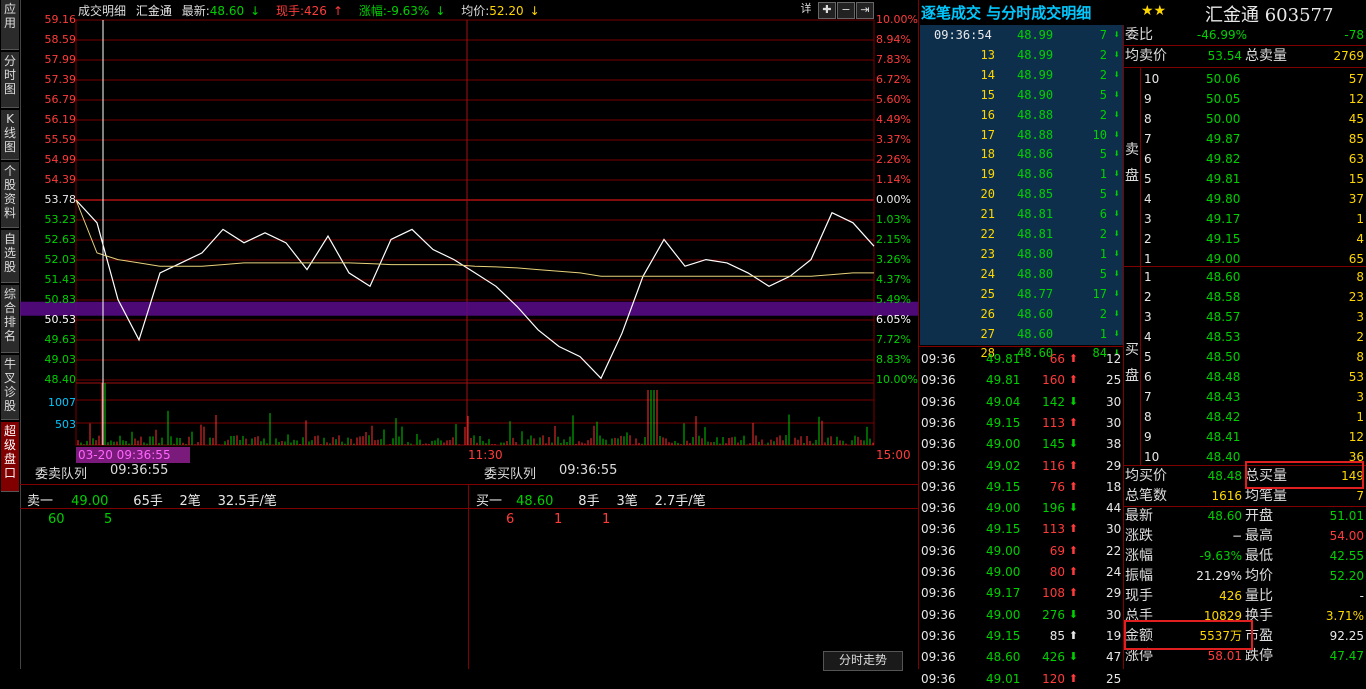 The width and height of the screenshot is (1366, 689). I want to click on ask-row: 6 49.82 63, so click(1245, 159).